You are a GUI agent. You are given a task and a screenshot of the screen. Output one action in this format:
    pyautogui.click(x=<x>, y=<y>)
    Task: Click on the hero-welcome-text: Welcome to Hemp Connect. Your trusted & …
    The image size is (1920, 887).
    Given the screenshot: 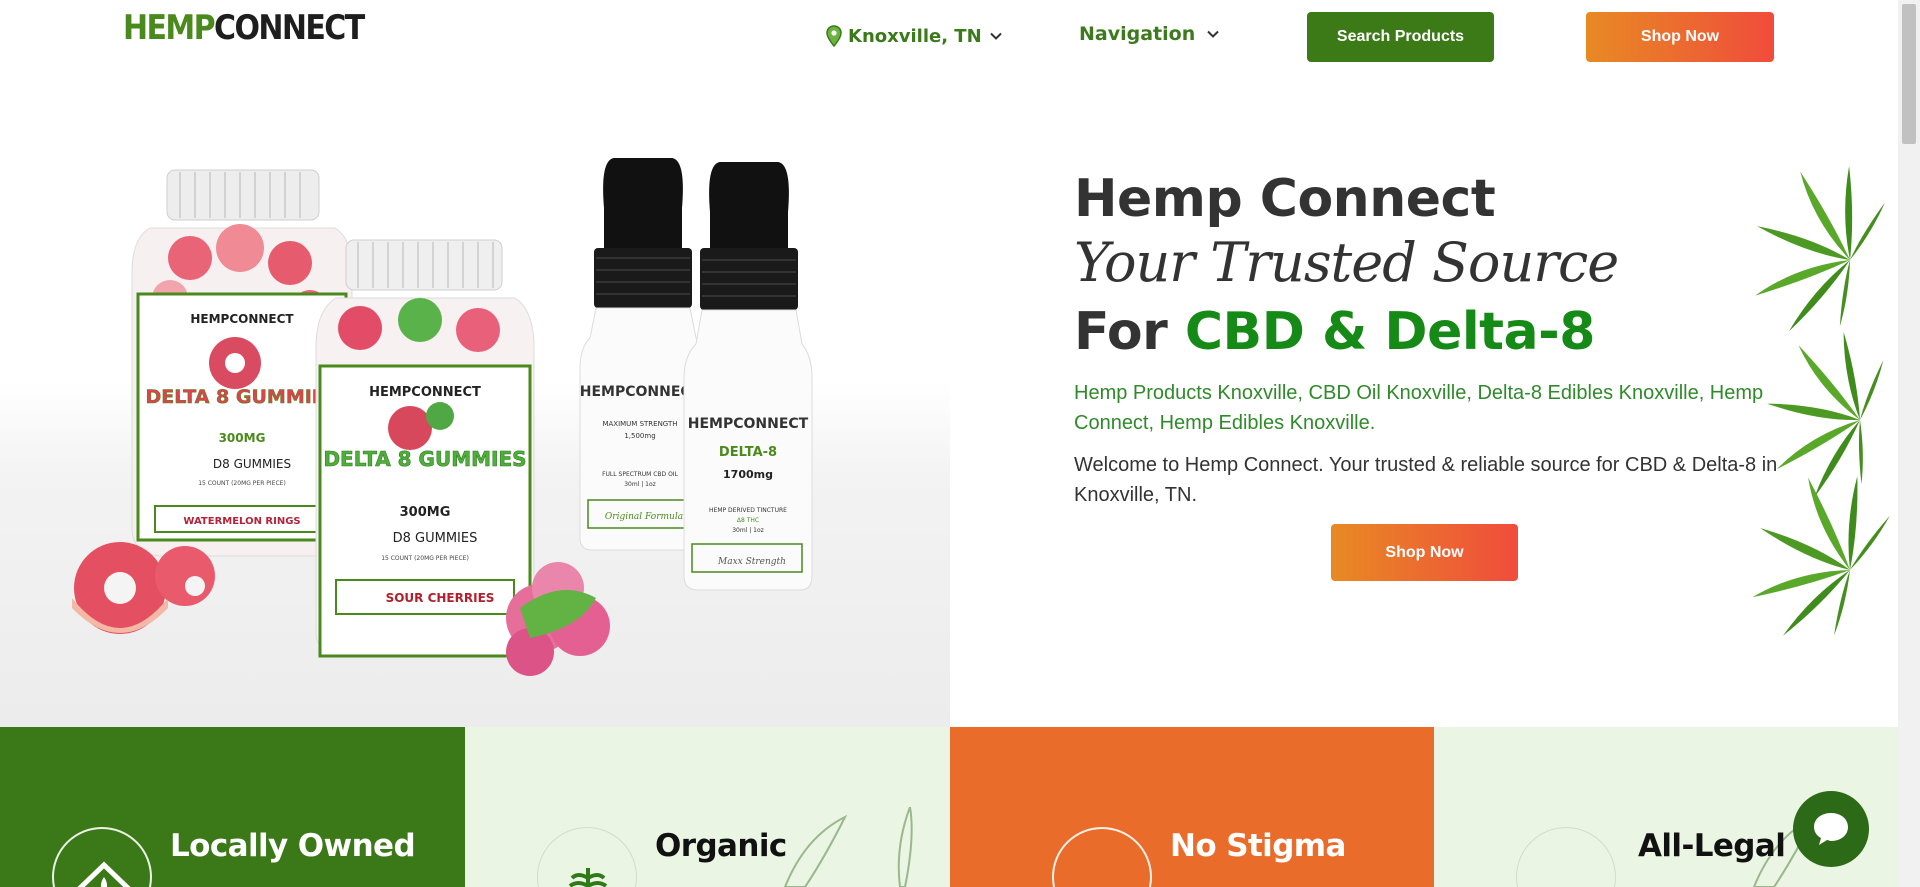 What is the action you would take?
    pyautogui.click(x=1426, y=480)
    